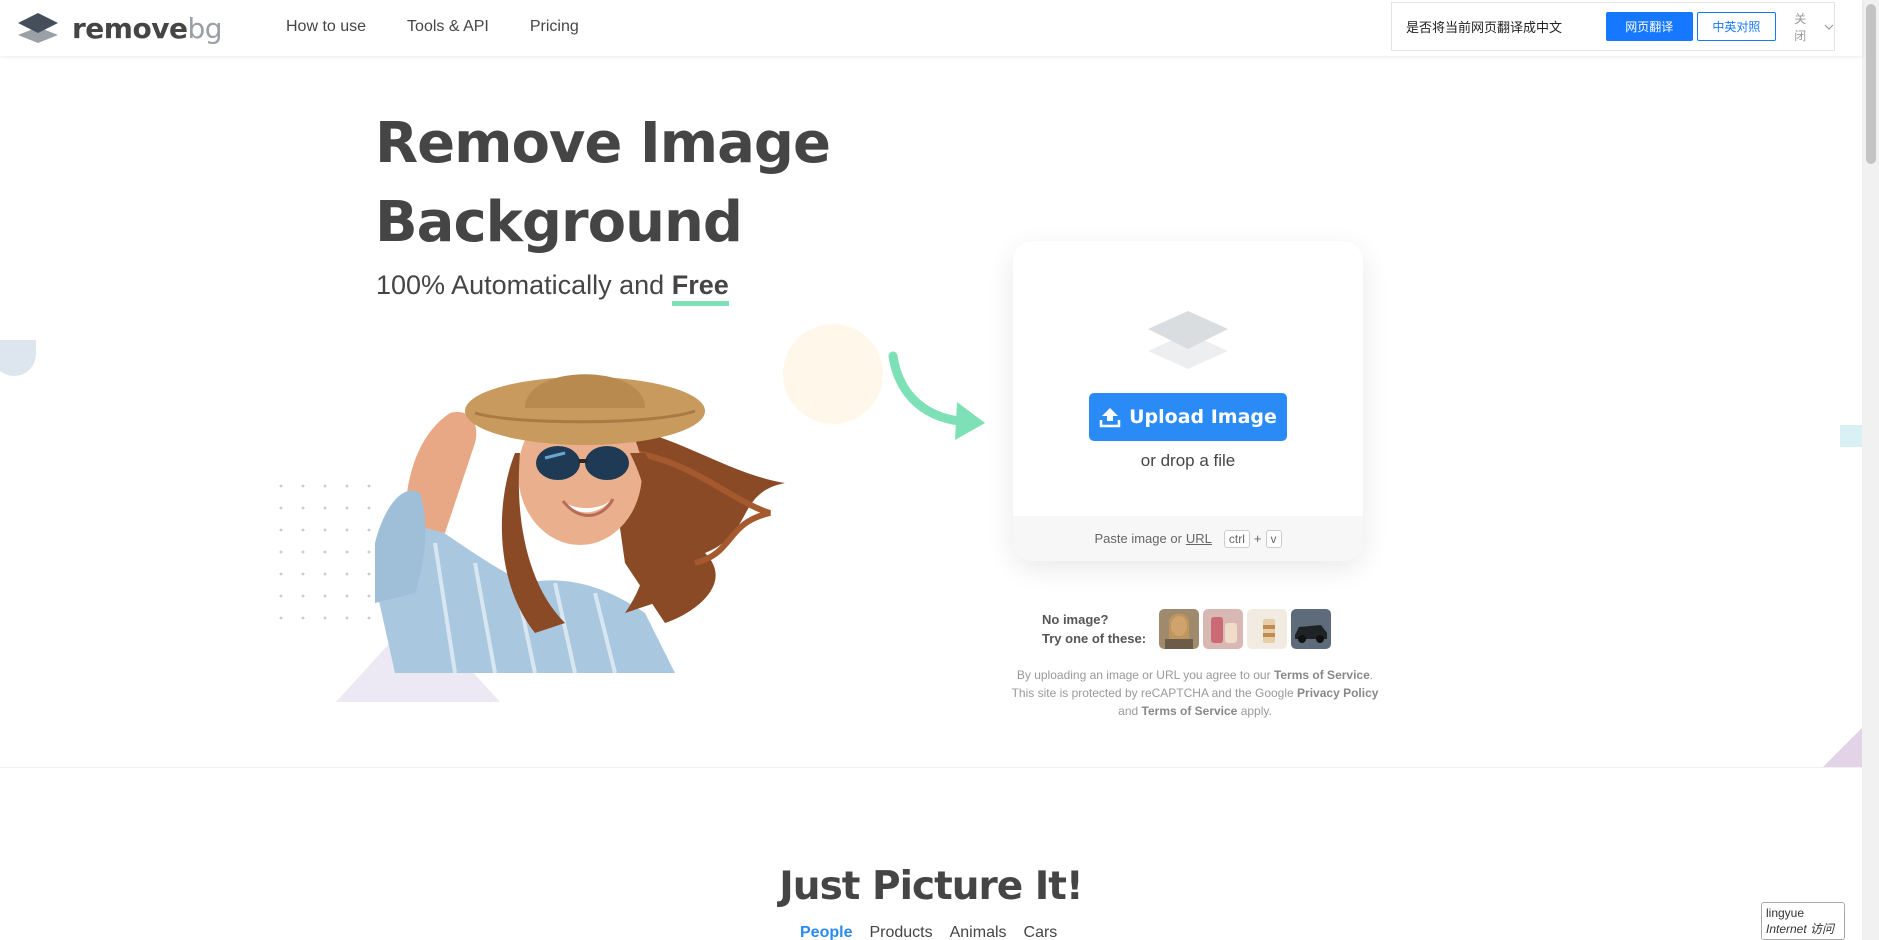 This screenshot has width=1879, height=940. Describe the element at coordinates (1800, 929) in the screenshot. I see `widget-line2: Internet 访问` at that location.